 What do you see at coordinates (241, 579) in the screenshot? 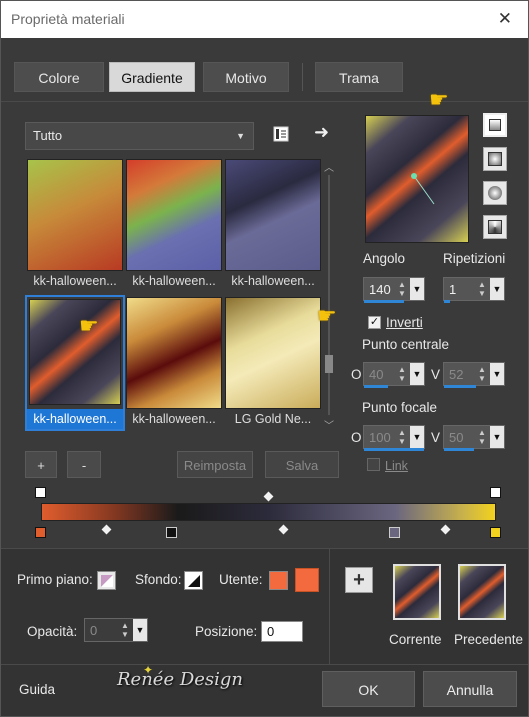
I see `user-label: Utente:` at bounding box center [241, 579].